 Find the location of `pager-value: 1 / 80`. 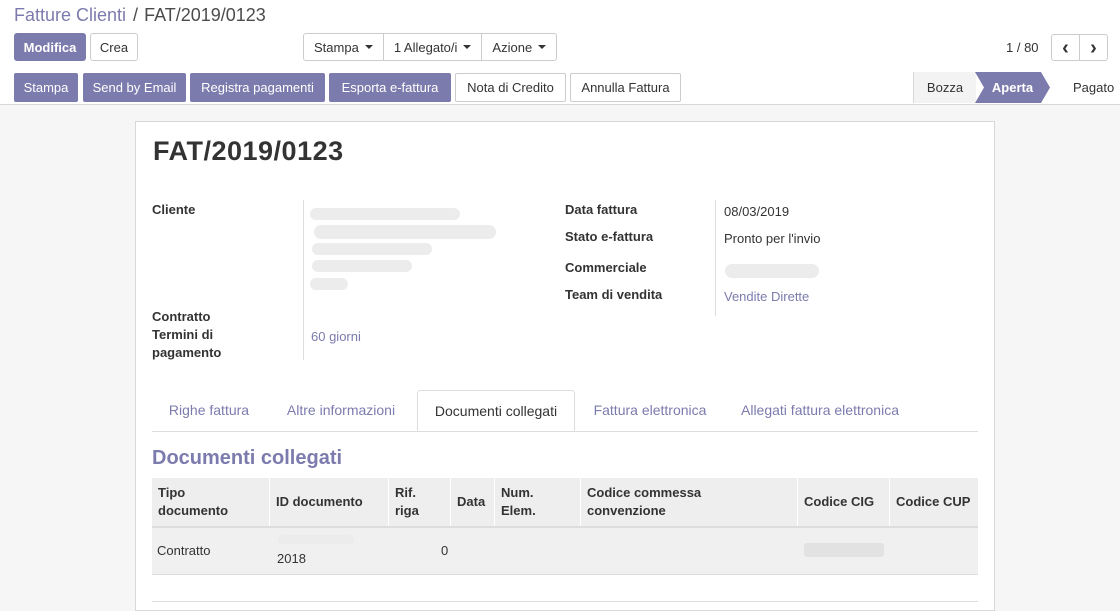

pager-value: 1 / 80 is located at coordinates (1022, 47).